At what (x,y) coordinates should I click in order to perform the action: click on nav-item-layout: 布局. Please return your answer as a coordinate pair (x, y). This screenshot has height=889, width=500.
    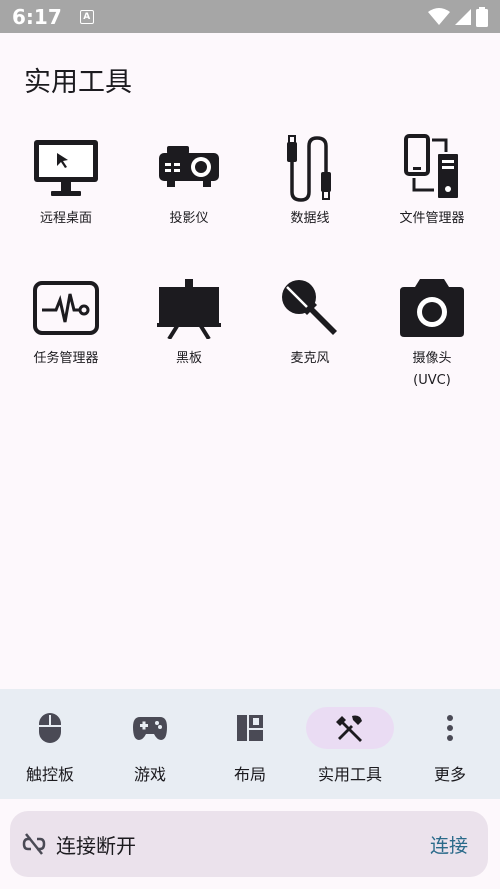
    Looking at the image, I should click on (250, 744).